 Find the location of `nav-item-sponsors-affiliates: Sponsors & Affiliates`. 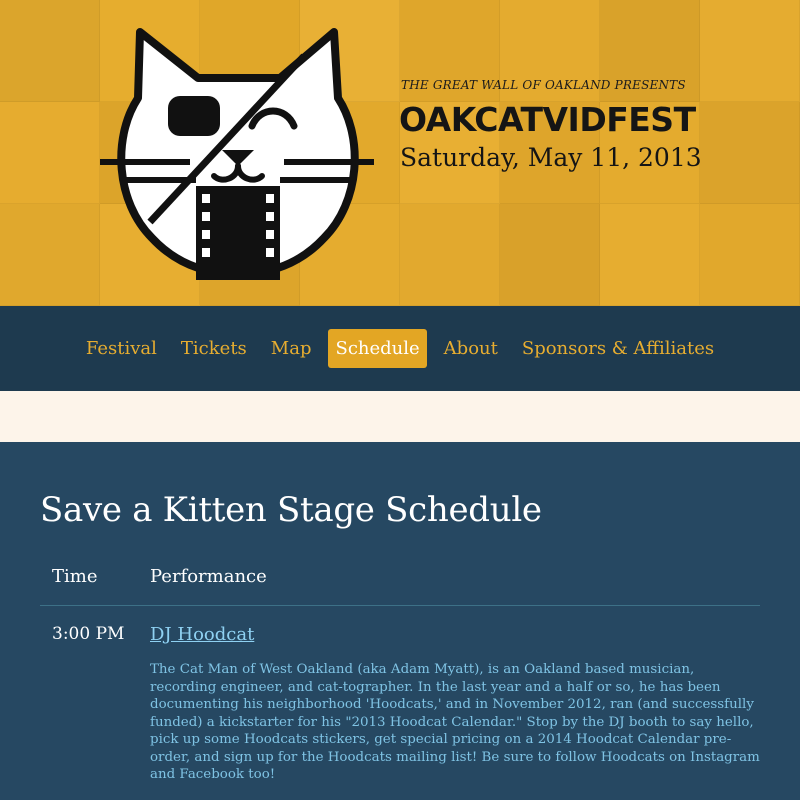

nav-item-sponsors-affiliates: Sponsors & Affiliates is located at coordinates (618, 348).